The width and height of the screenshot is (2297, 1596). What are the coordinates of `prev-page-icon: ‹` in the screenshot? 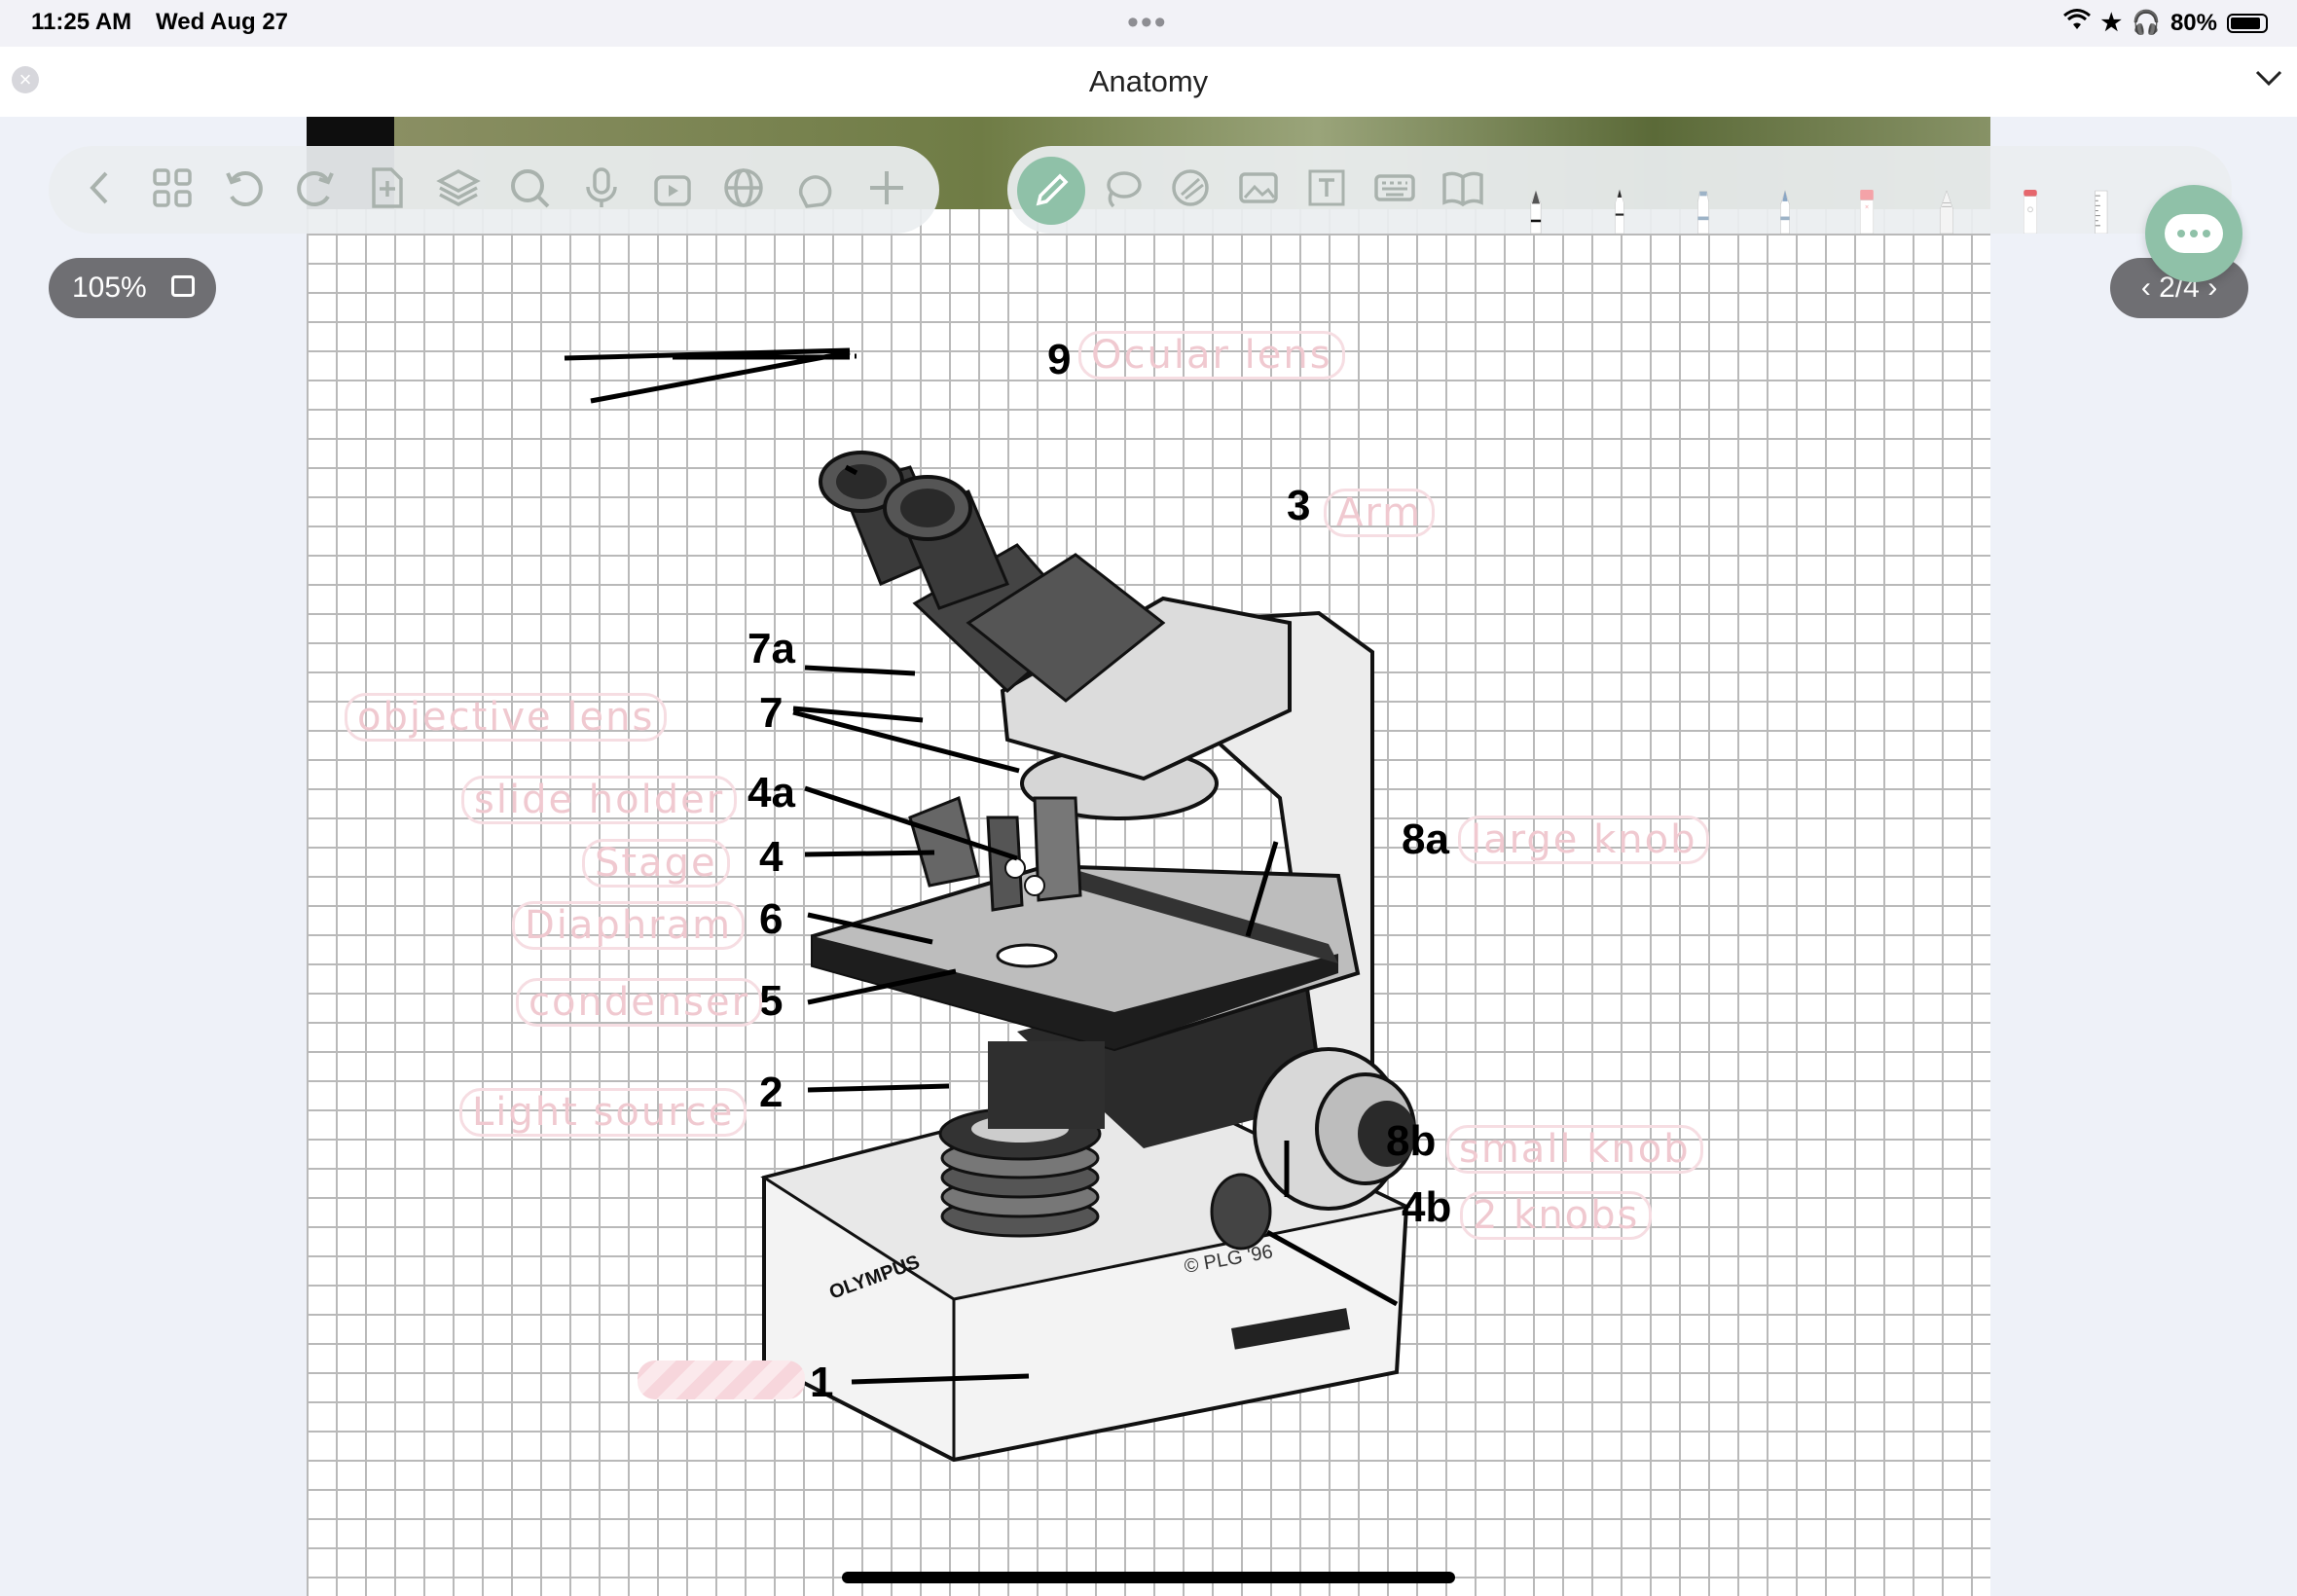 It's located at (2150, 288).